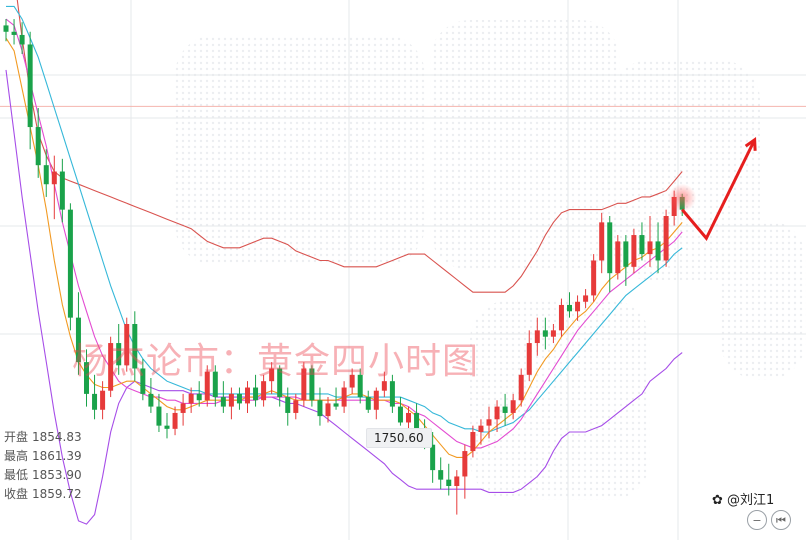 This screenshot has width=806, height=540. I want to click on ohlc-high-row: 最高 1861.39, so click(43, 456).